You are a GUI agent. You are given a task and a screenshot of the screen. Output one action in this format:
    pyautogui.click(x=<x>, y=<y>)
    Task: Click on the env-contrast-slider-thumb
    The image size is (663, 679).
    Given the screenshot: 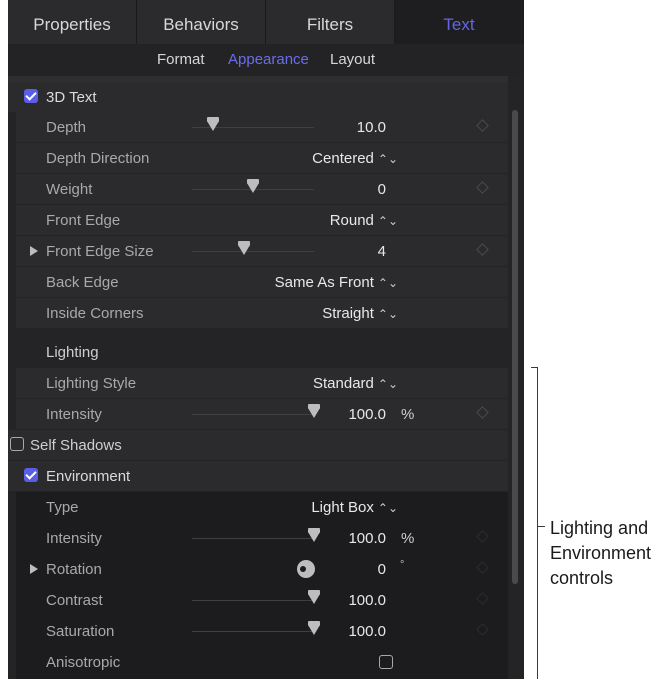 What is the action you would take?
    pyautogui.click(x=314, y=597)
    